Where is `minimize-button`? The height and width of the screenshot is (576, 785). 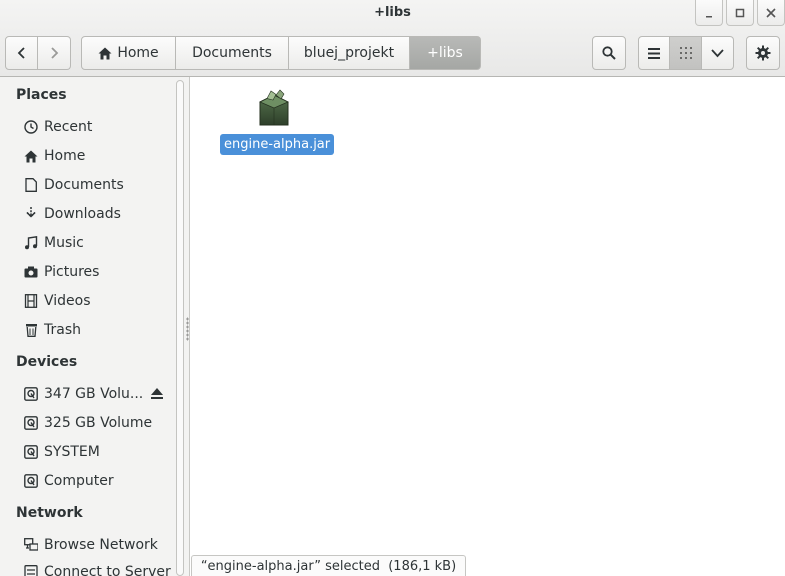
minimize-button is located at coordinates (709, 13).